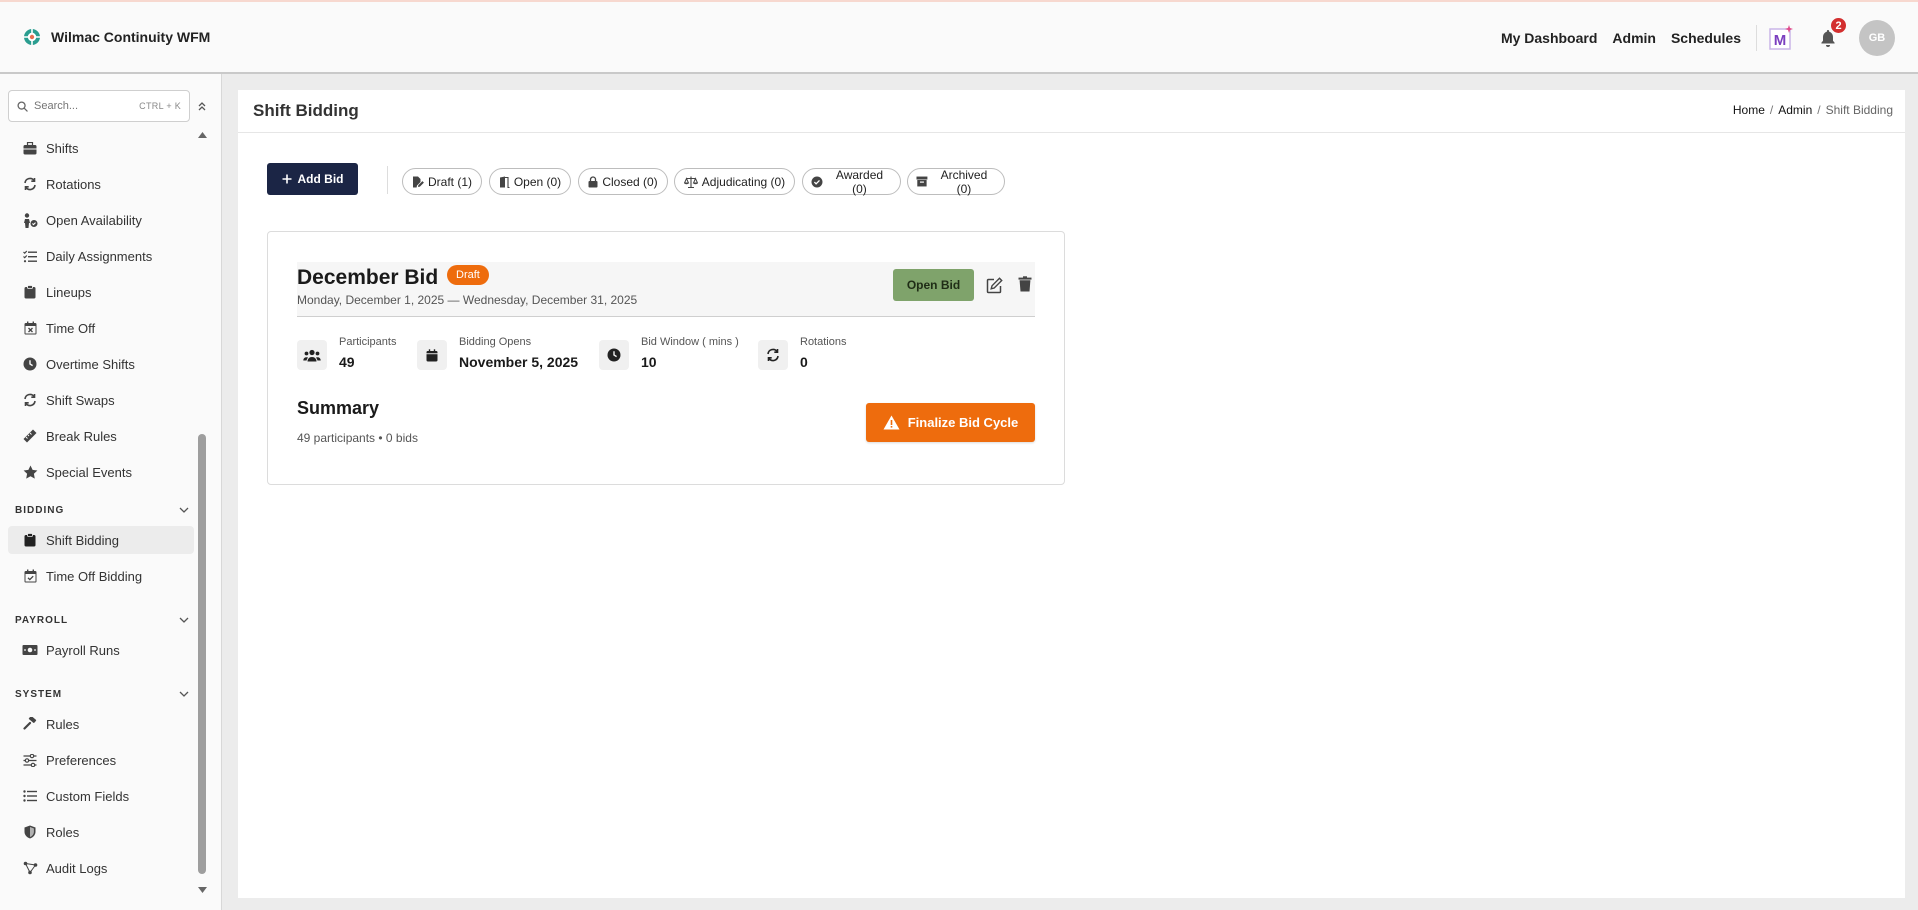 This screenshot has width=1918, height=910. Describe the element at coordinates (994, 285) in the screenshot. I see `edit-icon` at that location.